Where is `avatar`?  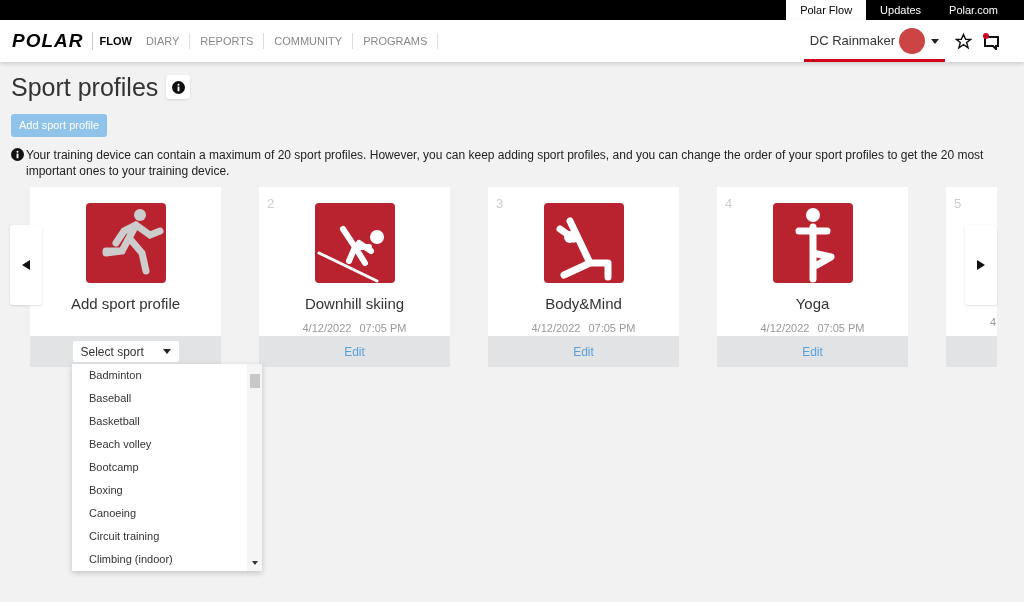 avatar is located at coordinates (912, 41).